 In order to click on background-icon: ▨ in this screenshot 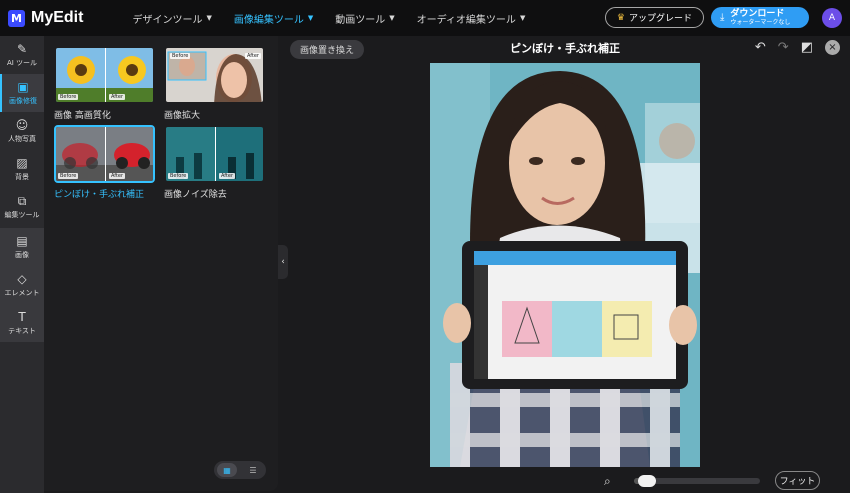, I will do `click(22, 162)`.